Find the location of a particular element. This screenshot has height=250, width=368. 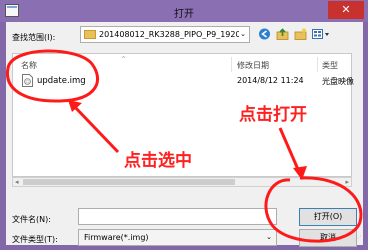

window-title: 打开 is located at coordinates (184, 14).